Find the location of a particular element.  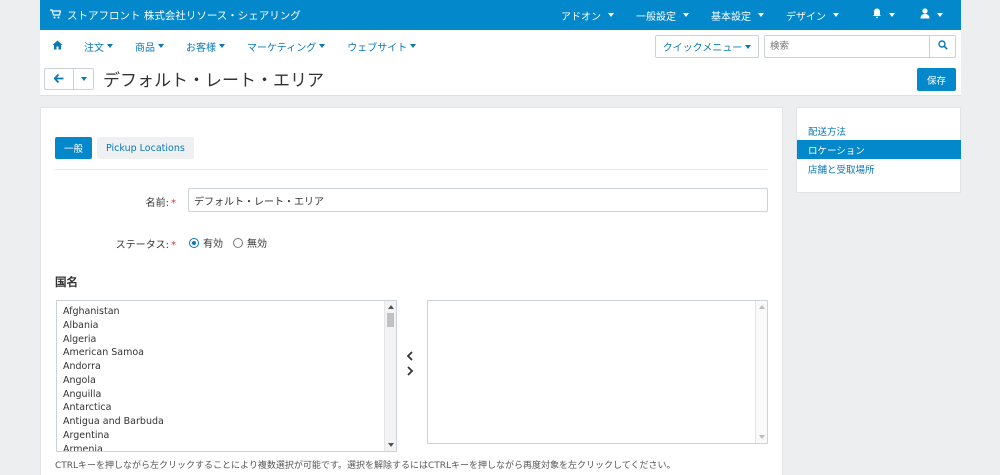

nav-marketing-label: マーケティング is located at coordinates (282, 48).